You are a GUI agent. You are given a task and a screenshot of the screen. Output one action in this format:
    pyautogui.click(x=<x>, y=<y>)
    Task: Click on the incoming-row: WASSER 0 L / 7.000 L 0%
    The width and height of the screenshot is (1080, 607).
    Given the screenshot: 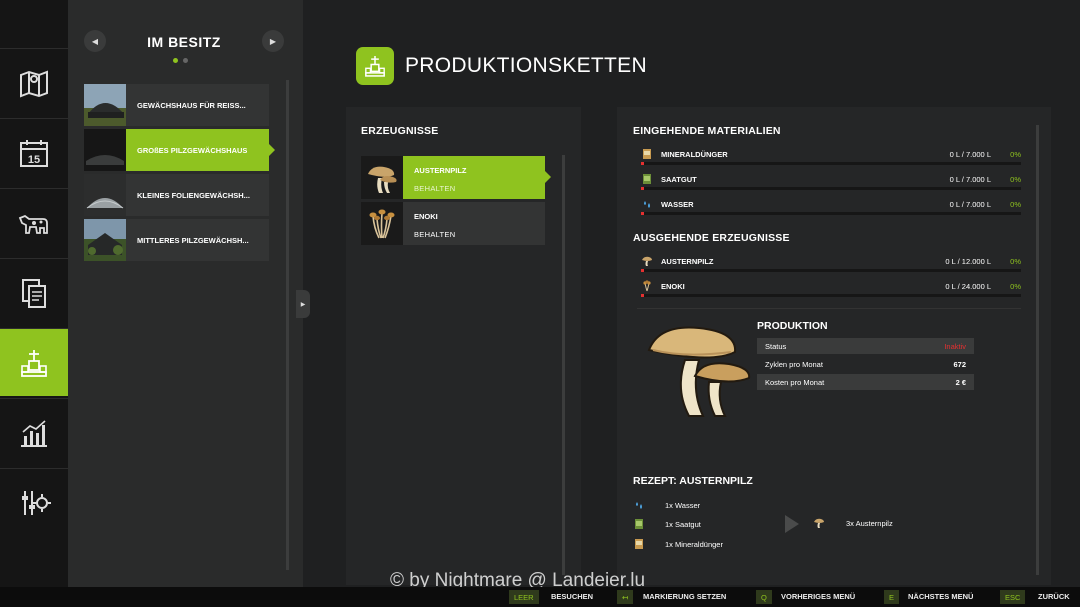 What is the action you would take?
    pyautogui.click(x=829, y=208)
    